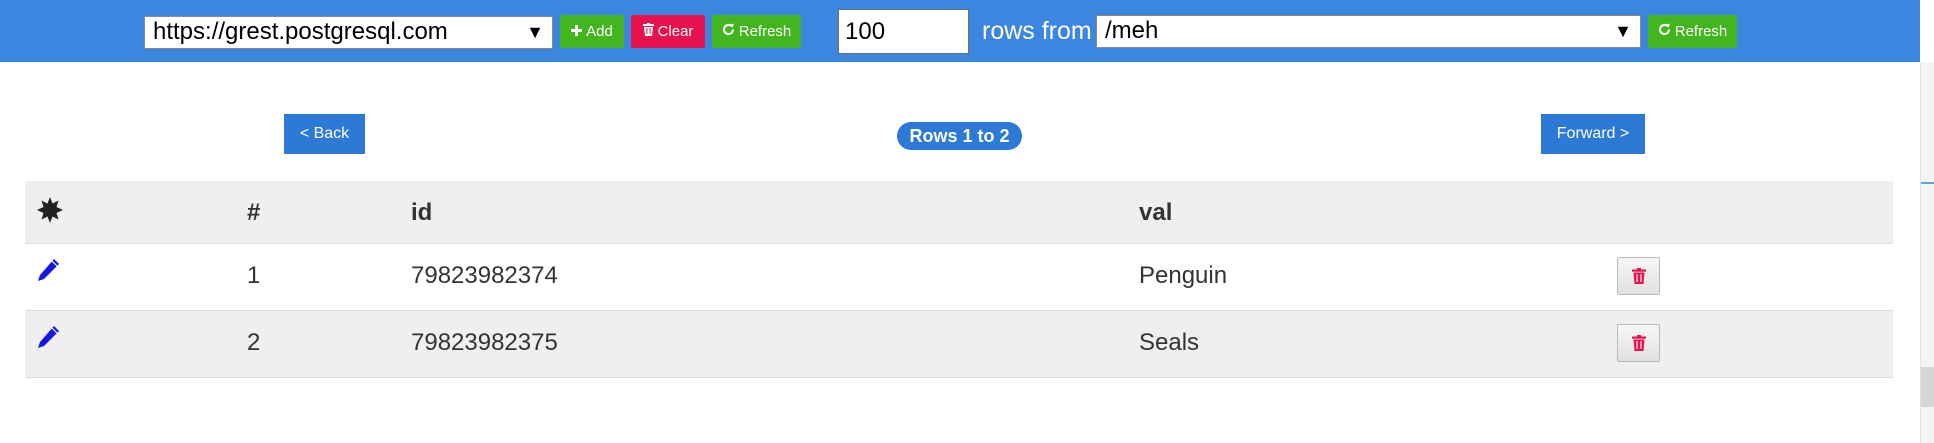 The width and height of the screenshot is (1934, 443). I want to click on add-button: Add, so click(592, 31).